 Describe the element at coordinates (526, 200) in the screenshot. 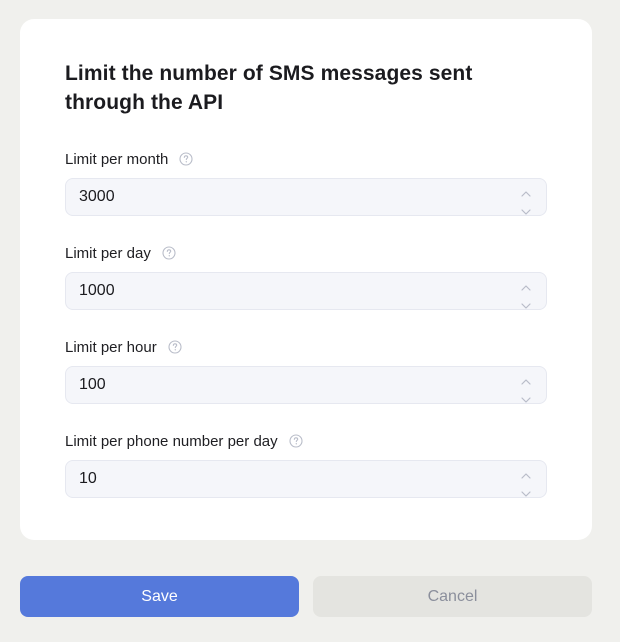

I see `limit-per-month-stepper` at that location.